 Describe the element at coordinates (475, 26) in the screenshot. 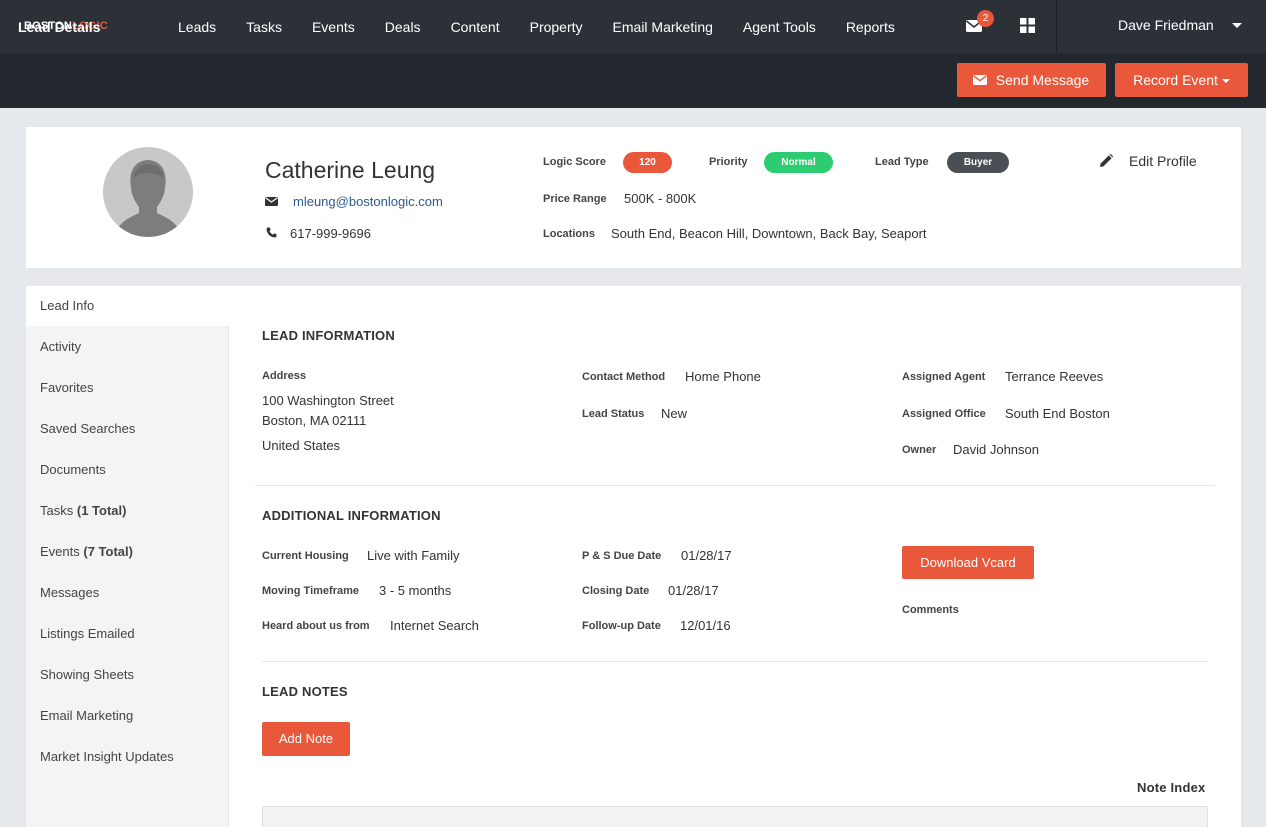

I see `nav-content: Content` at that location.